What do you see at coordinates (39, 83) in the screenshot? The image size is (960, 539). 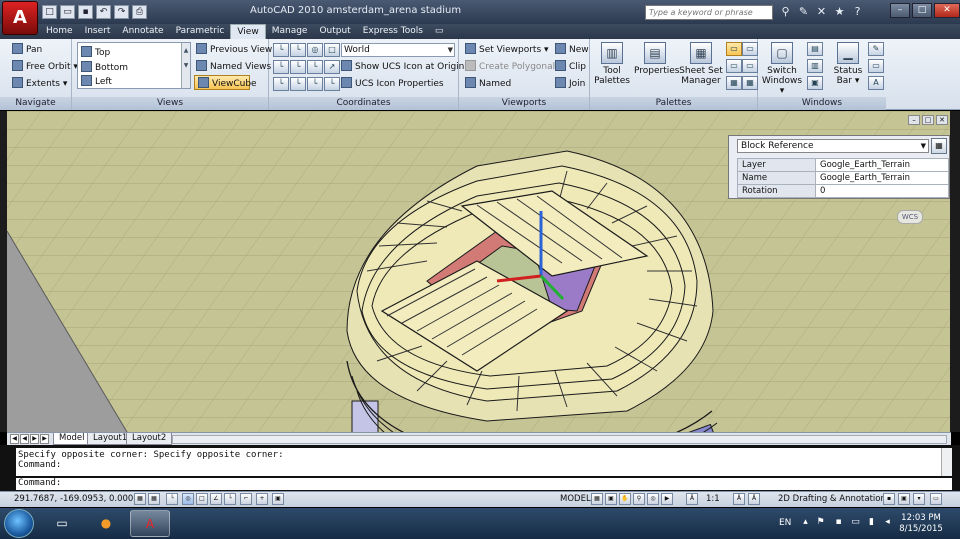 I see `extents-button: Extents ▾` at bounding box center [39, 83].